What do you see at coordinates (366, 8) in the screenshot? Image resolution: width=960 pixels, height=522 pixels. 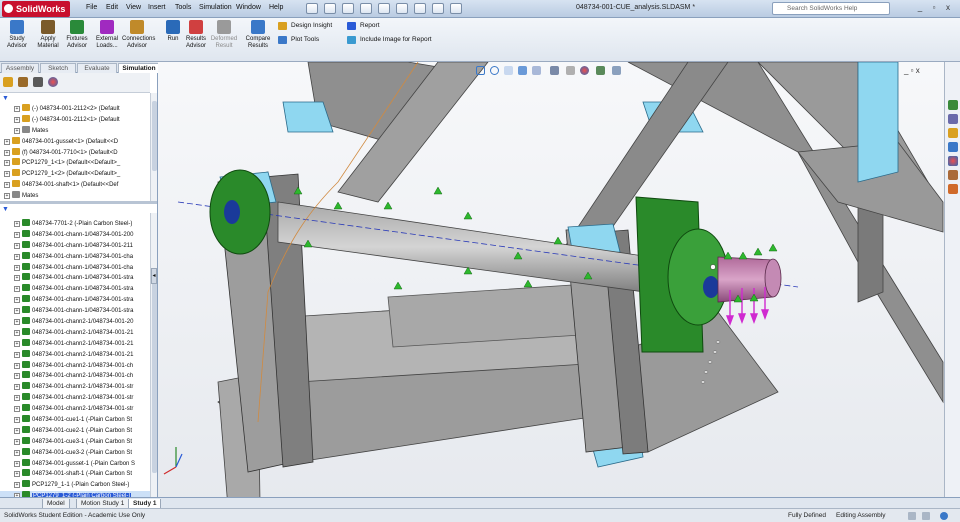 I see `print-icon` at bounding box center [366, 8].